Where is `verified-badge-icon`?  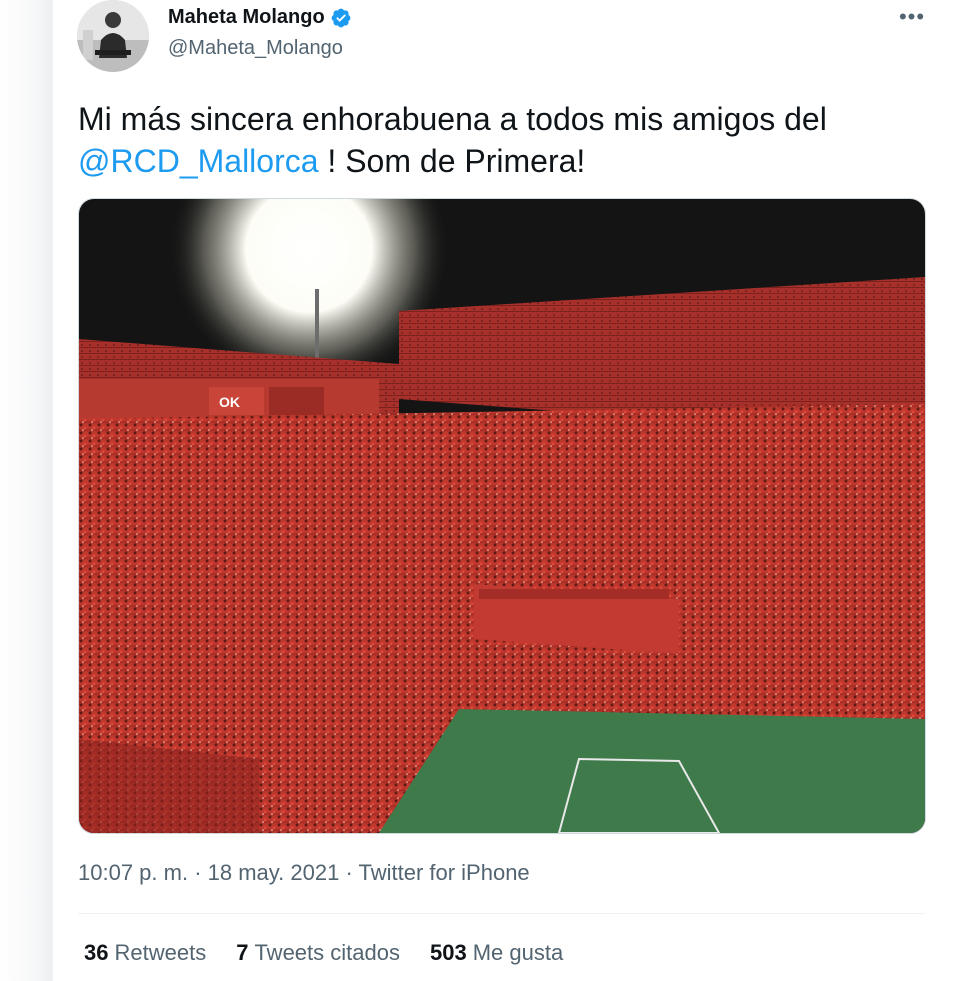 verified-badge-icon is located at coordinates (341, 18).